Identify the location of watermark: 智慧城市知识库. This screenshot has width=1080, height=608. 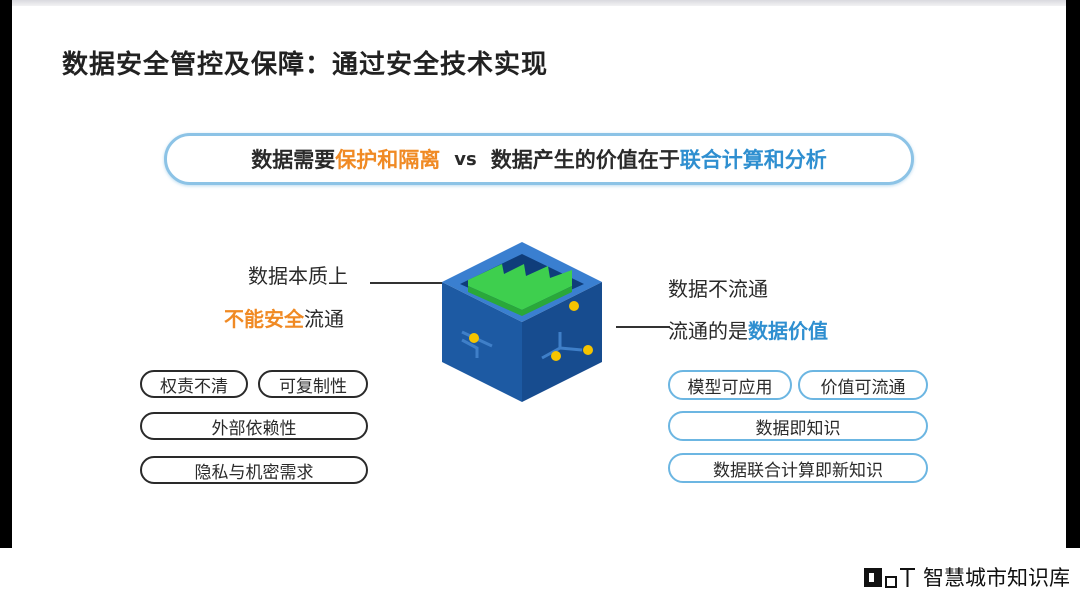
(966, 577).